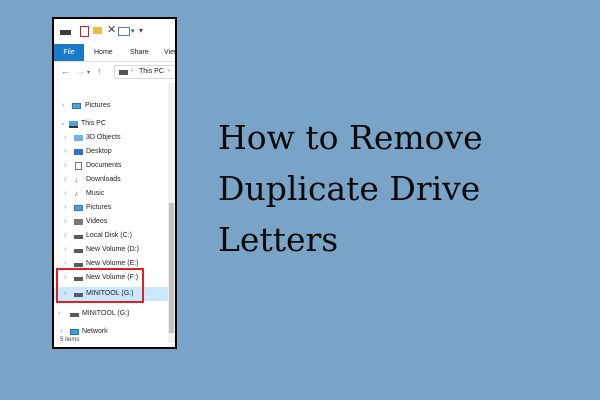  I want to click on navigation-bar: ← → ▾ ↑ › This PC ›, so click(114, 73).